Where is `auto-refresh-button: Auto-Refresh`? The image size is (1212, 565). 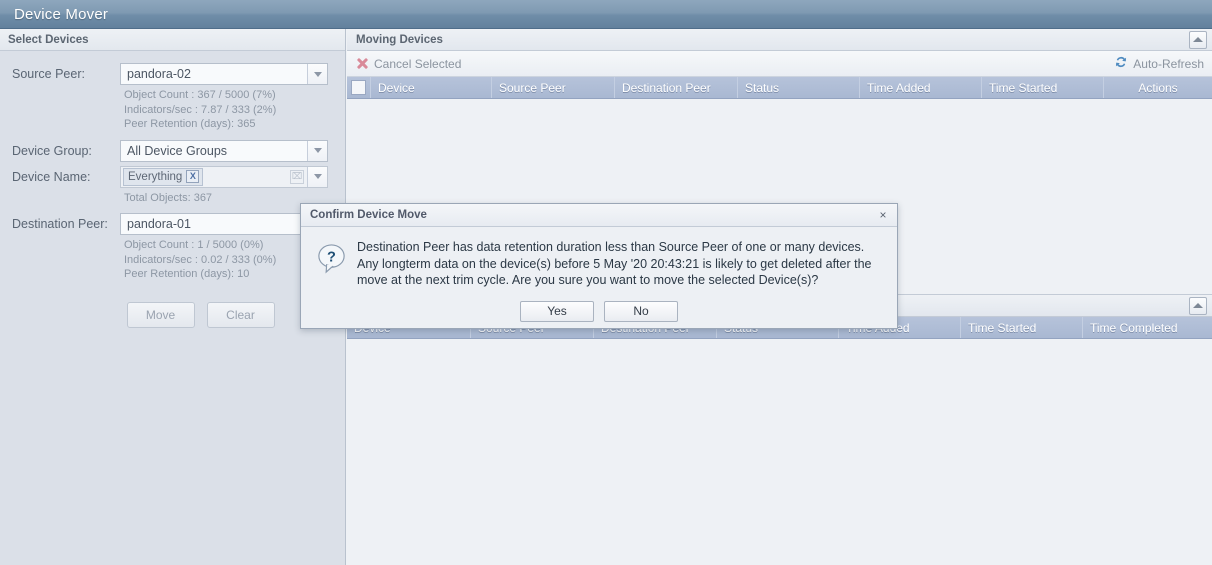 auto-refresh-button: Auto-Refresh is located at coordinates (1159, 63).